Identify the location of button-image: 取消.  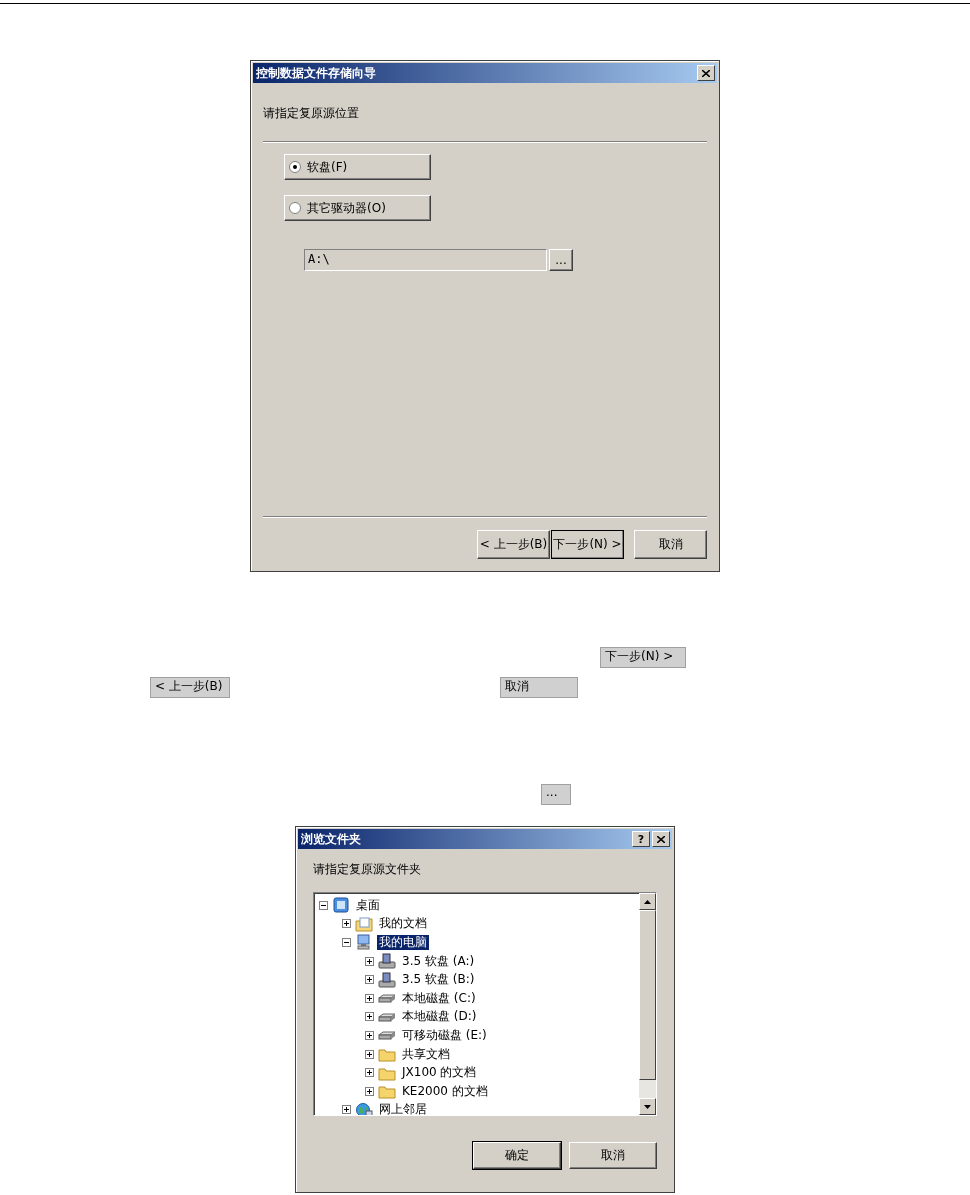
(539, 687).